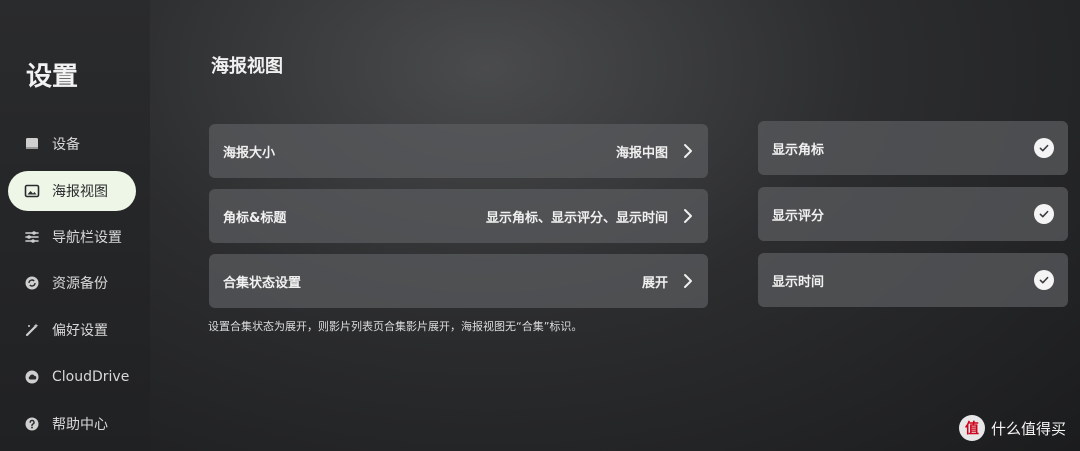  Describe the element at coordinates (32, 330) in the screenshot. I see `magic-wand-icon` at that location.